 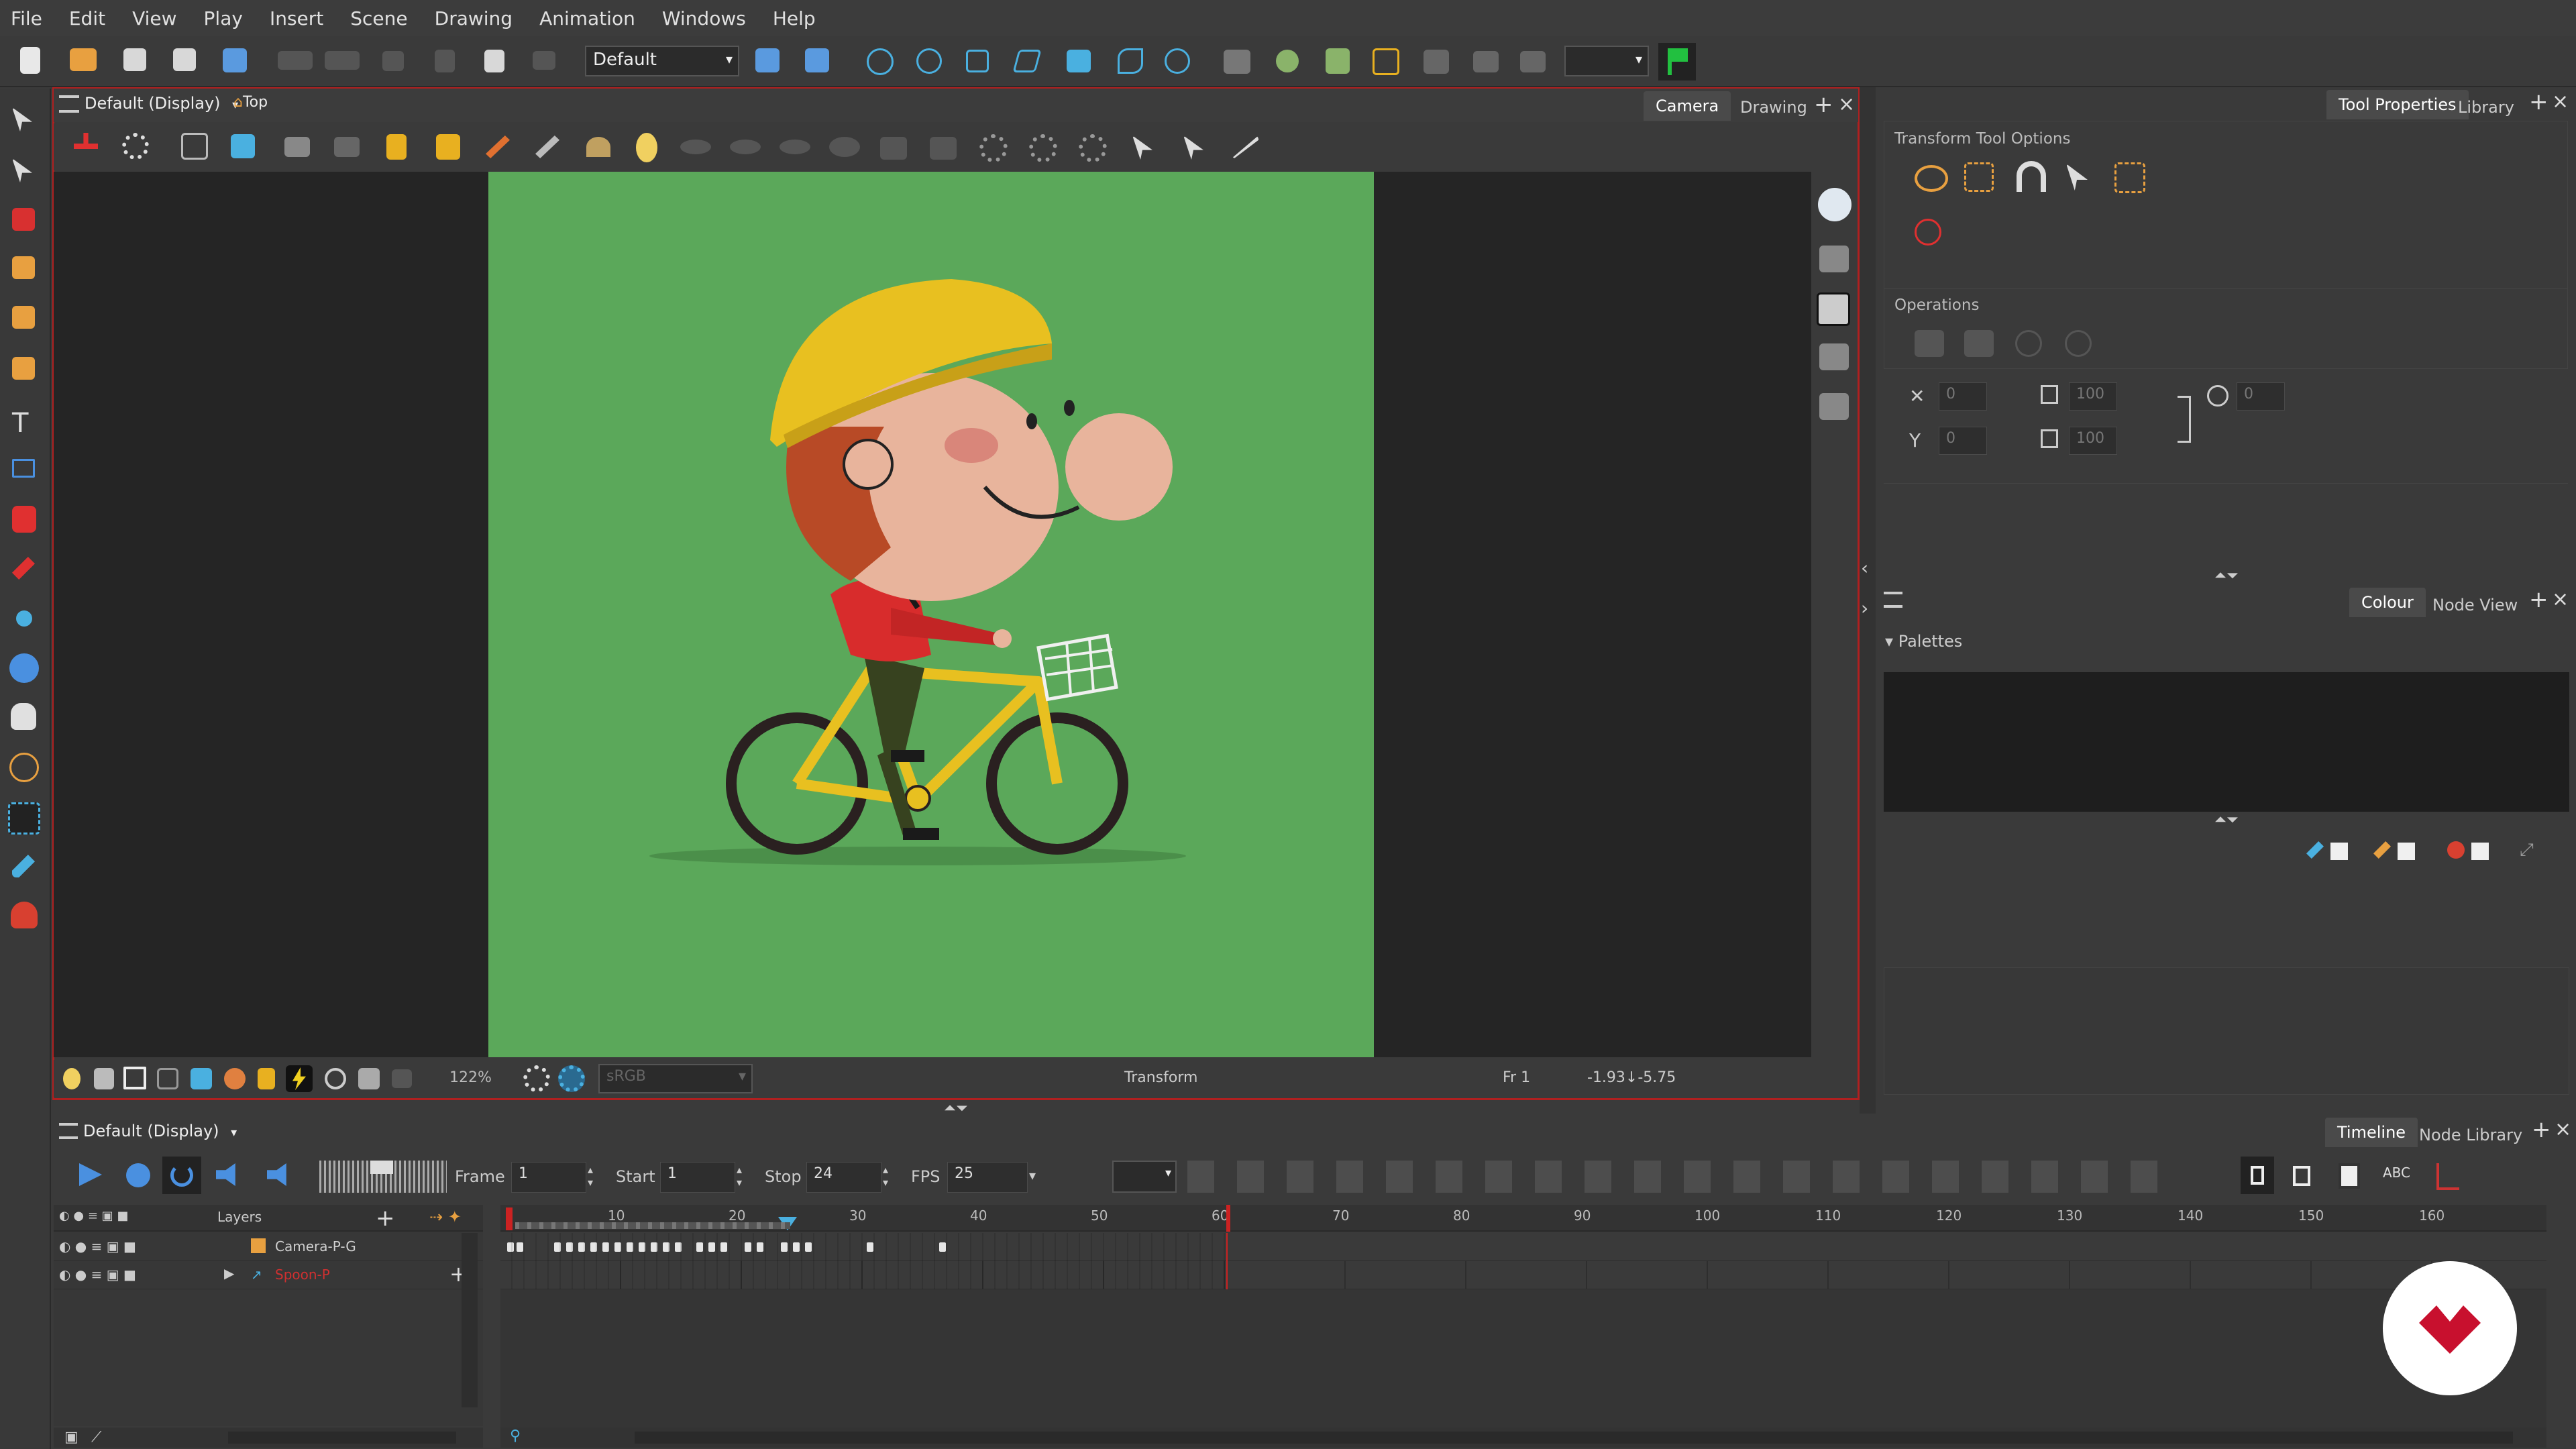 I want to click on animate-mode-icon, so click(x=86, y=141).